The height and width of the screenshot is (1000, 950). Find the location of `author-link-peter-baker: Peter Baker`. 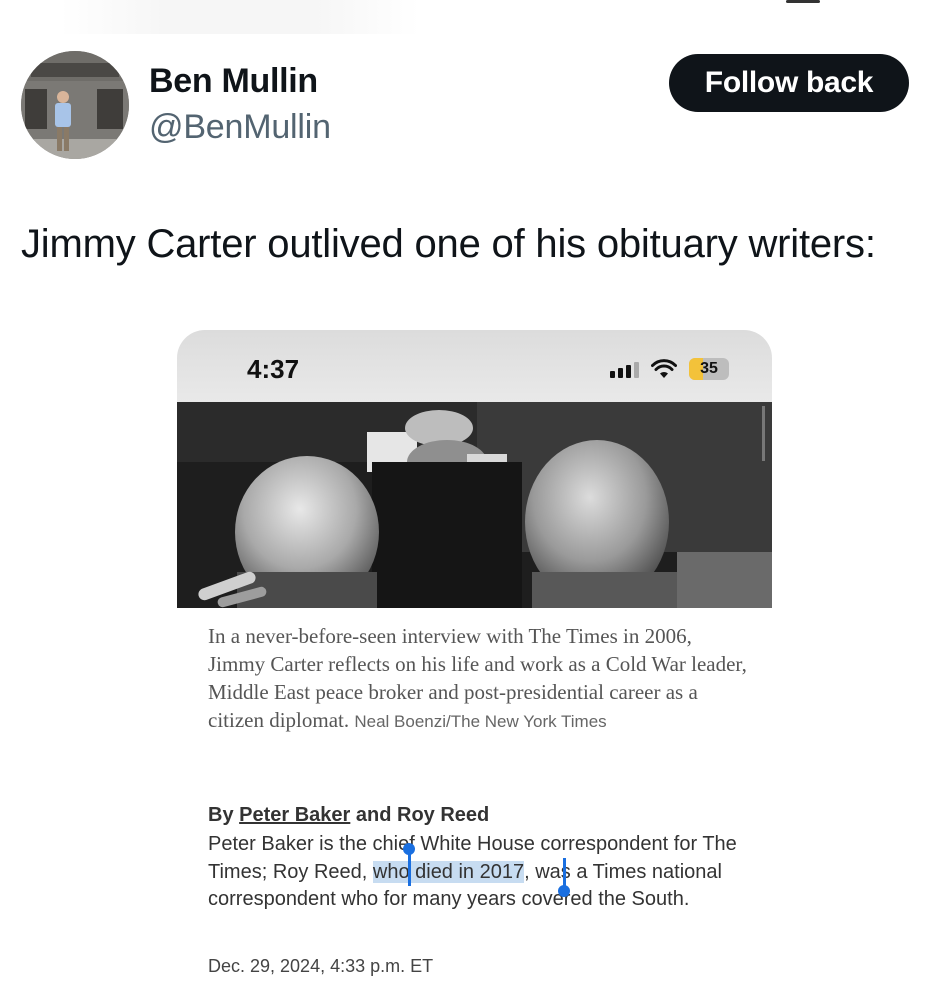

author-link-peter-baker: Peter Baker is located at coordinates (294, 815).